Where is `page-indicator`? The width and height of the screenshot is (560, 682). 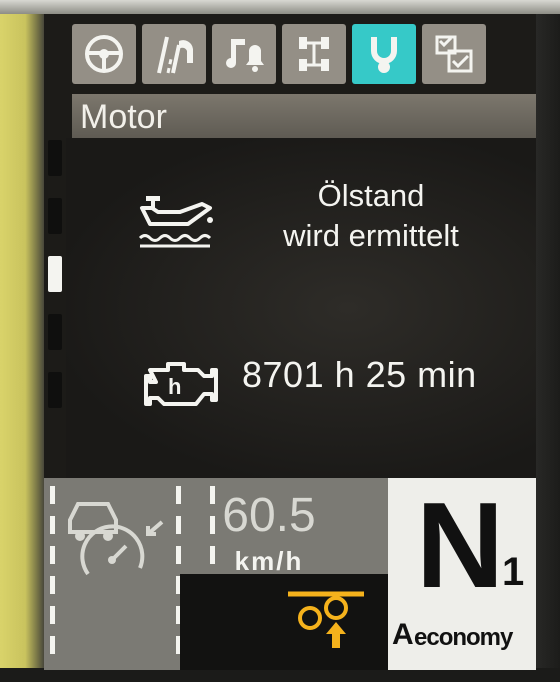 page-indicator is located at coordinates (55, 303).